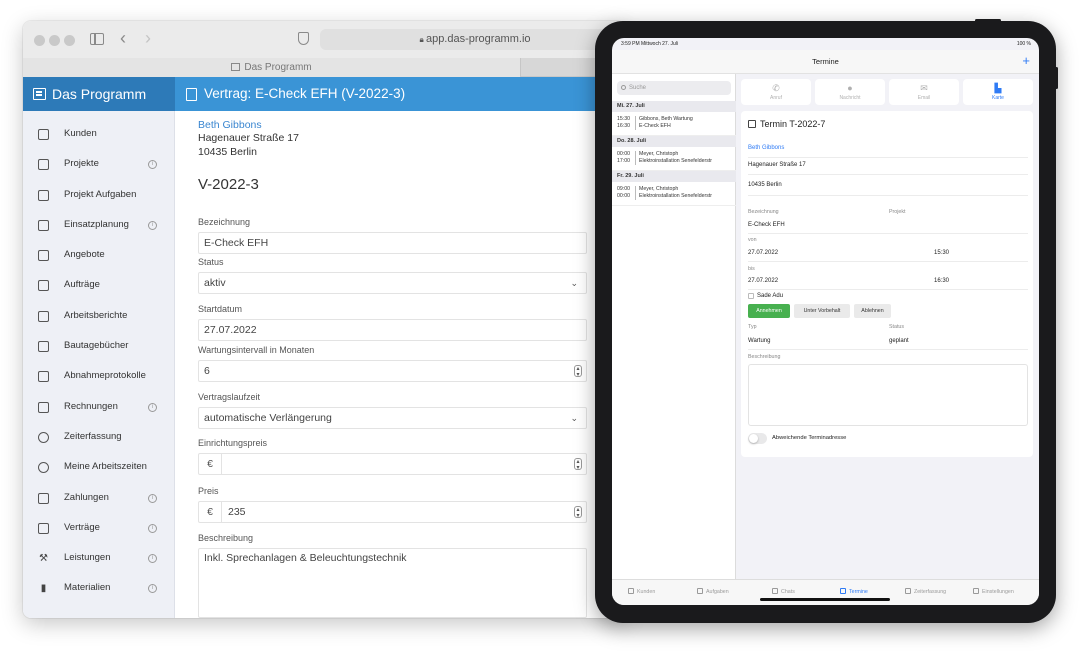 The width and height of the screenshot is (1080, 651). What do you see at coordinates (99, 164) in the screenshot?
I see `sidebar-item-projekte: Projekte i` at bounding box center [99, 164].